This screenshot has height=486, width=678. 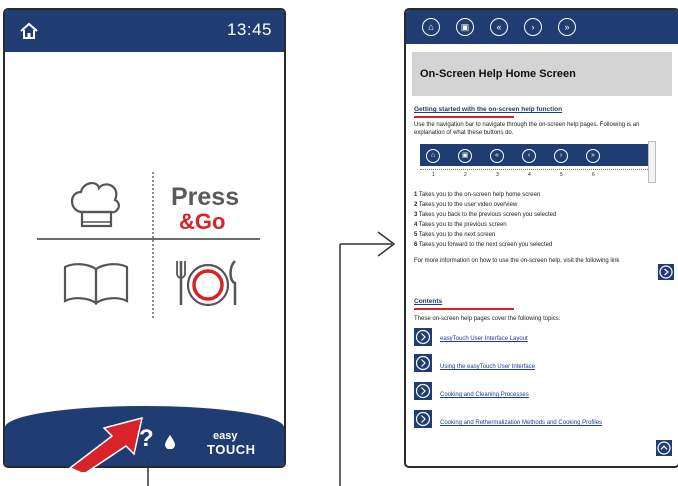 What do you see at coordinates (652, 162) in the screenshot?
I see `scrollbar` at bounding box center [652, 162].